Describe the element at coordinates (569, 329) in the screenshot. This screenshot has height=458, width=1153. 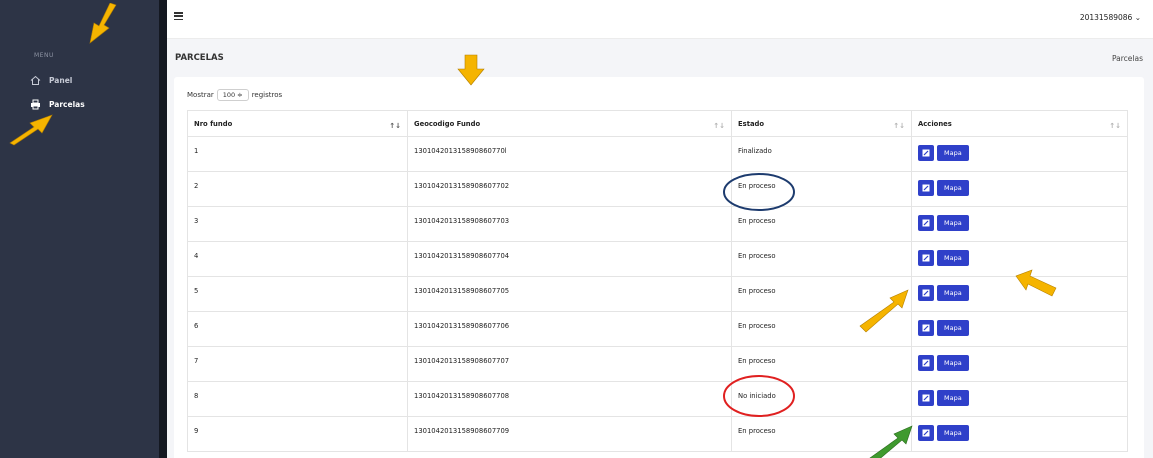
I see `cell-geocodigo: 1301042013158908607706` at that location.